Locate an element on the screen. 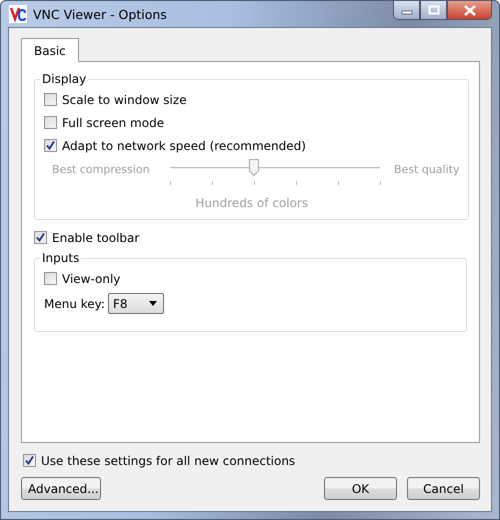  window-title: VNC Viewer - Options is located at coordinates (100, 14).